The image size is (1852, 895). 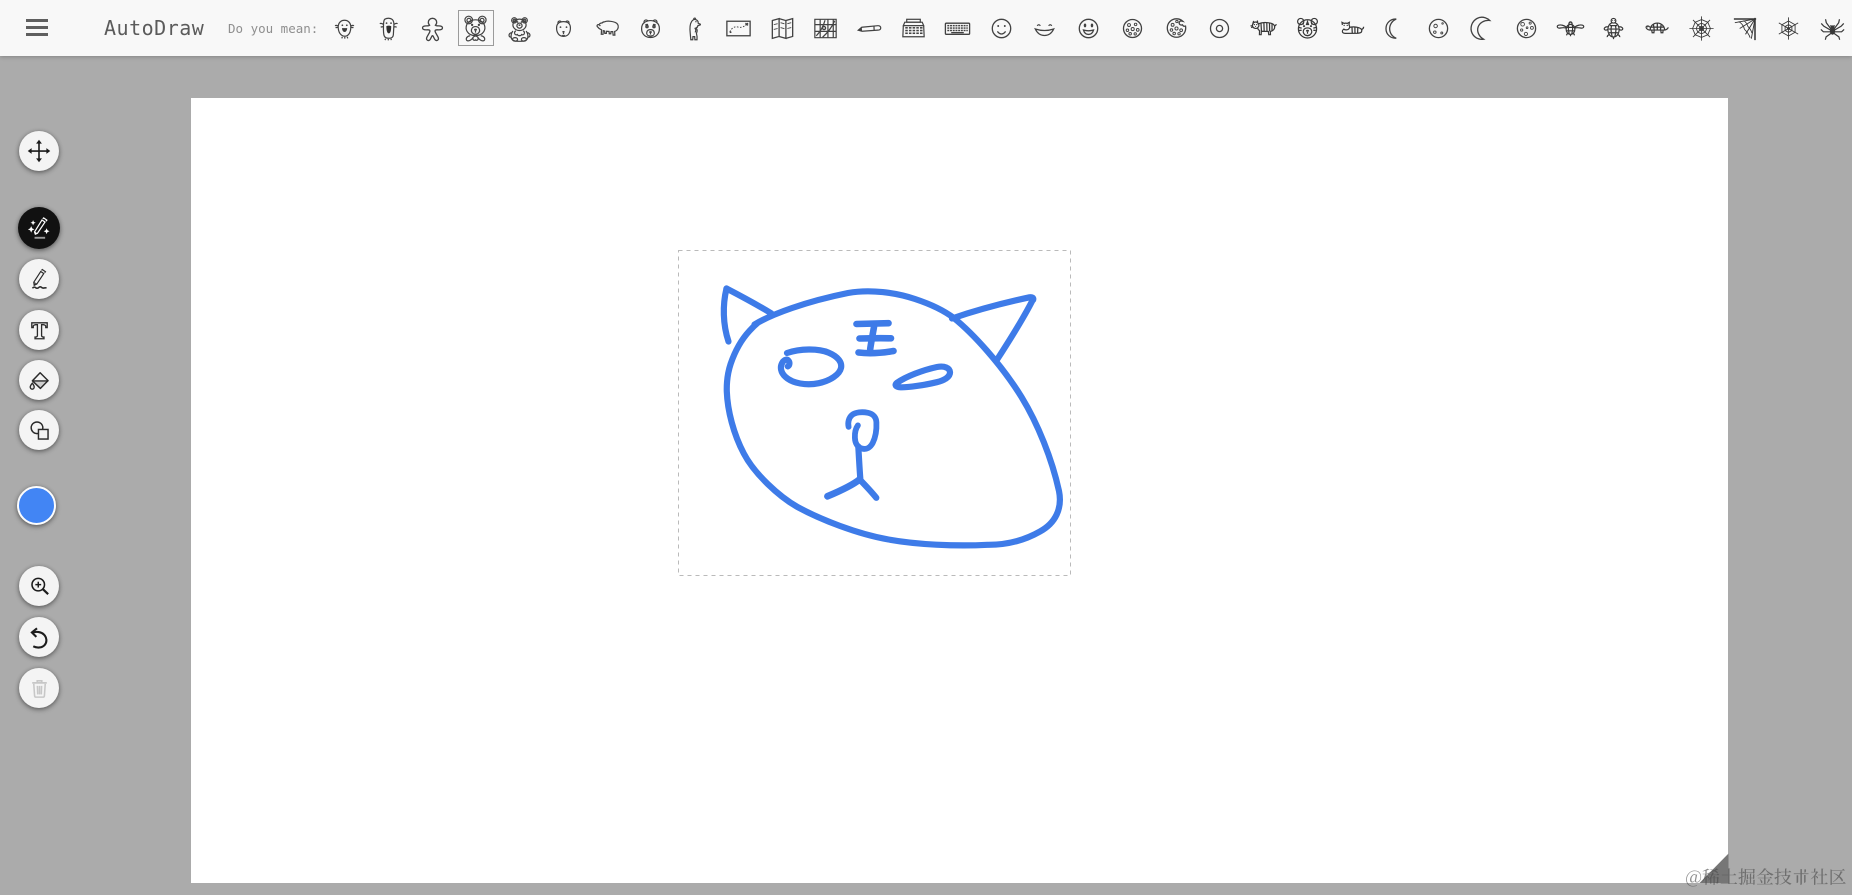 What do you see at coordinates (870, 28) in the screenshot?
I see `suggestion-marker` at bounding box center [870, 28].